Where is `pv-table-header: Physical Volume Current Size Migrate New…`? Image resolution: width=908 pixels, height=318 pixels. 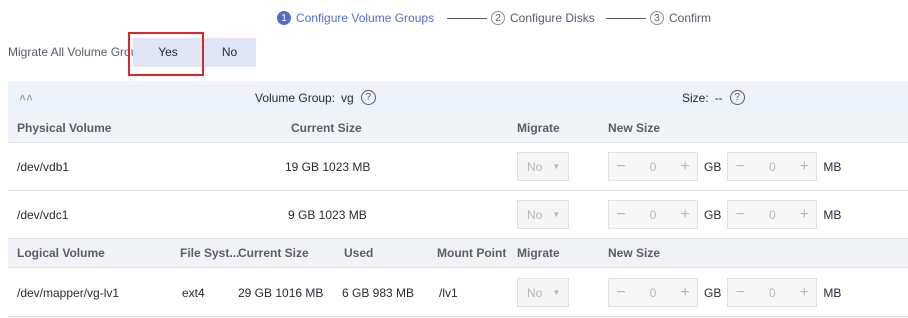 pv-table-header: Physical Volume Current Size Migrate New… is located at coordinates (458, 128).